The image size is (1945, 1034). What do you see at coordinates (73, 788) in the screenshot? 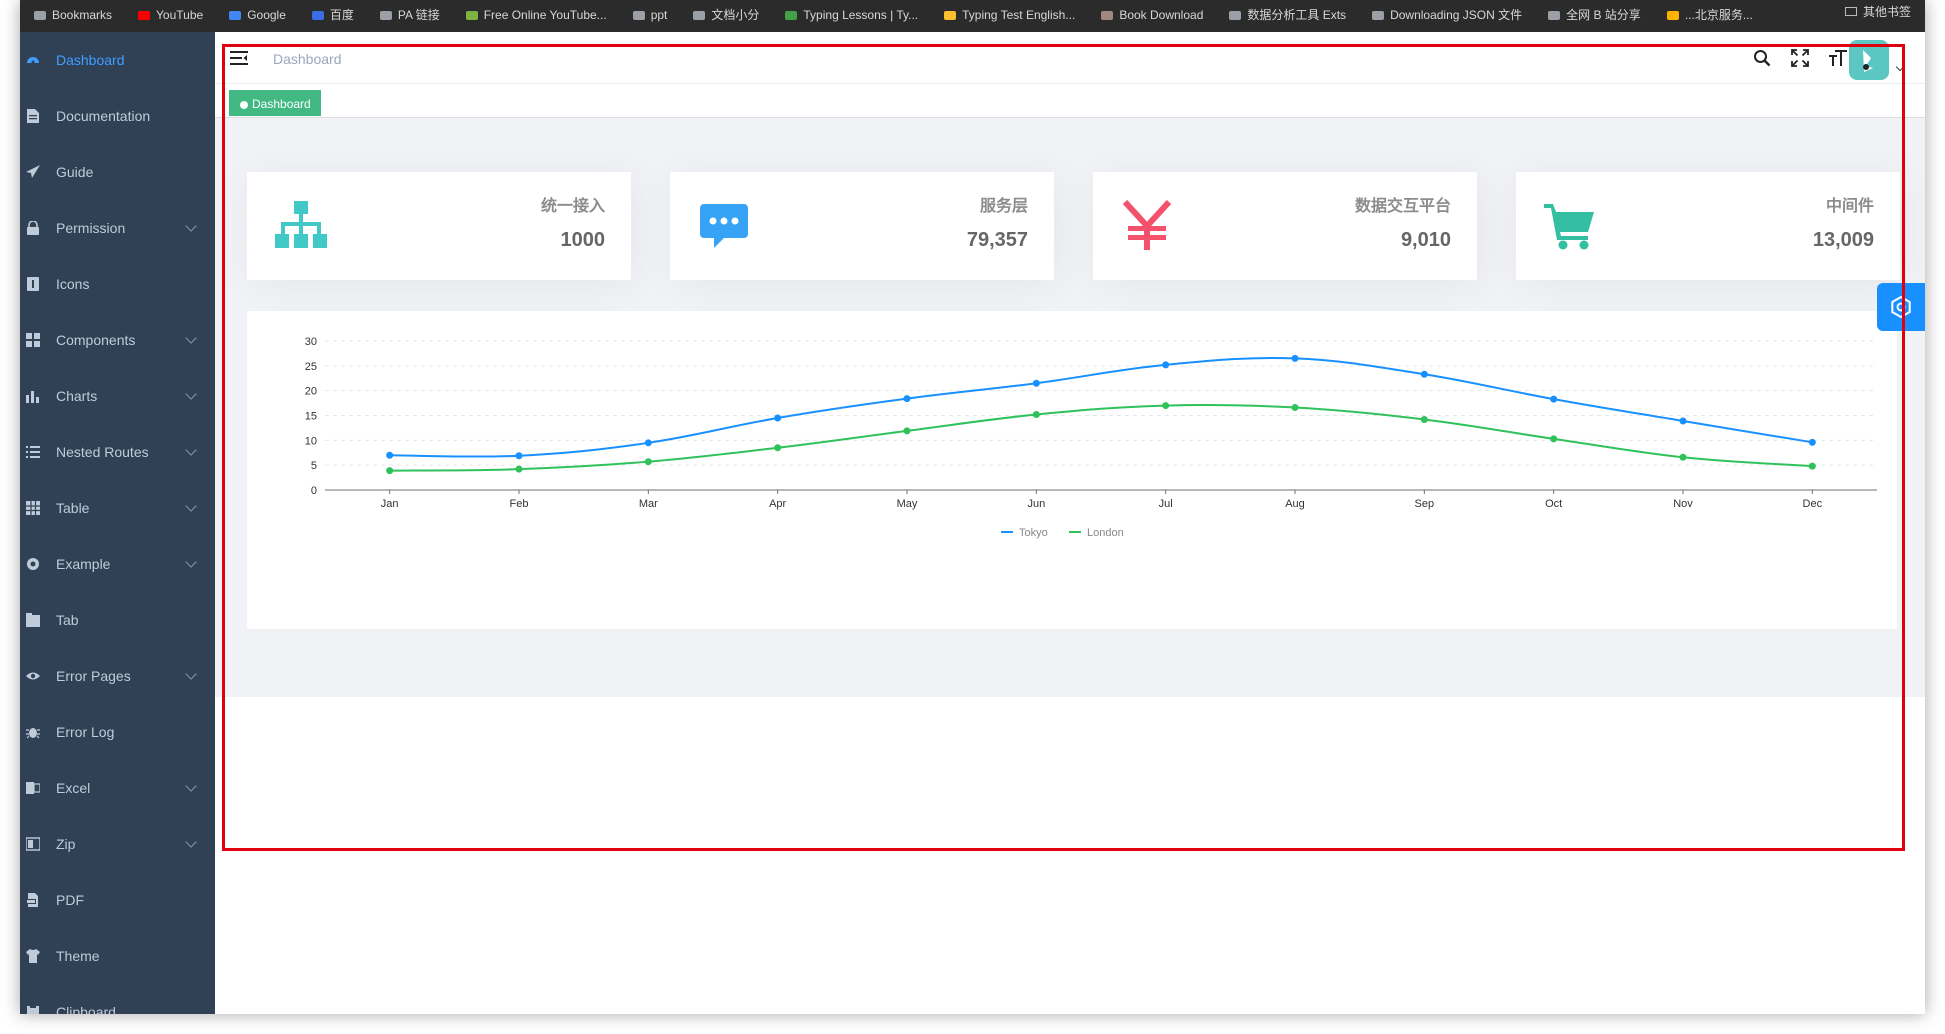
I see `sidebar-item-label: Excel` at bounding box center [73, 788].